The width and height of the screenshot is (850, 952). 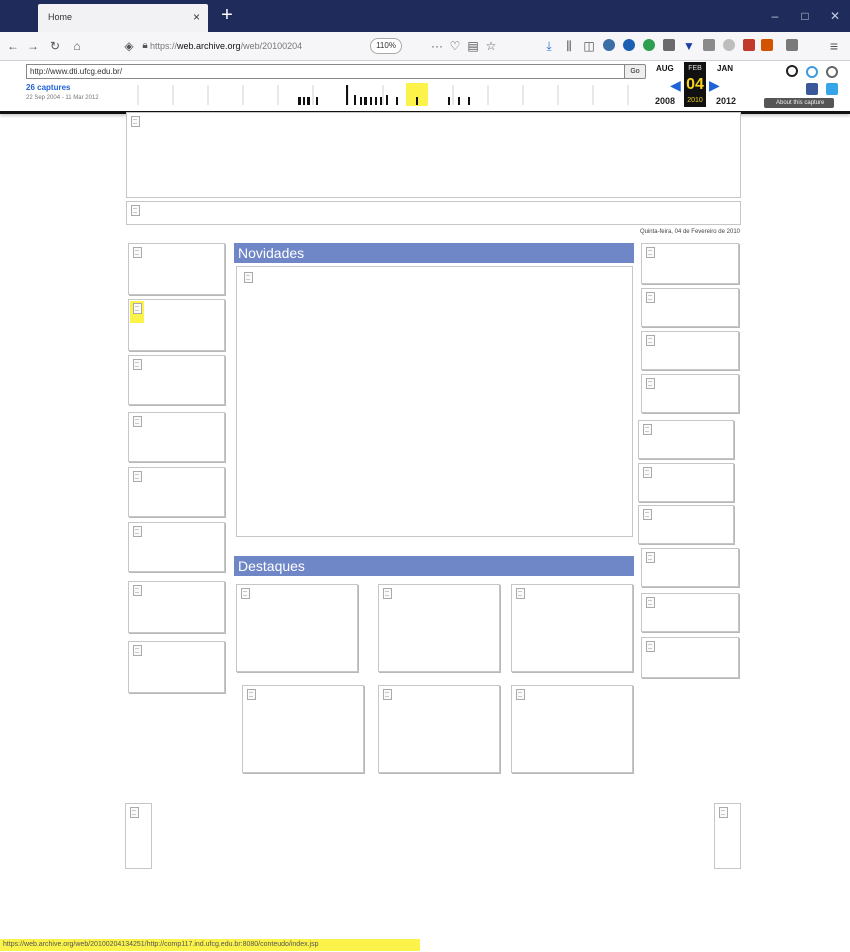 What do you see at coordinates (437, 46) in the screenshot?
I see `page-actions-icon: ···` at bounding box center [437, 46].